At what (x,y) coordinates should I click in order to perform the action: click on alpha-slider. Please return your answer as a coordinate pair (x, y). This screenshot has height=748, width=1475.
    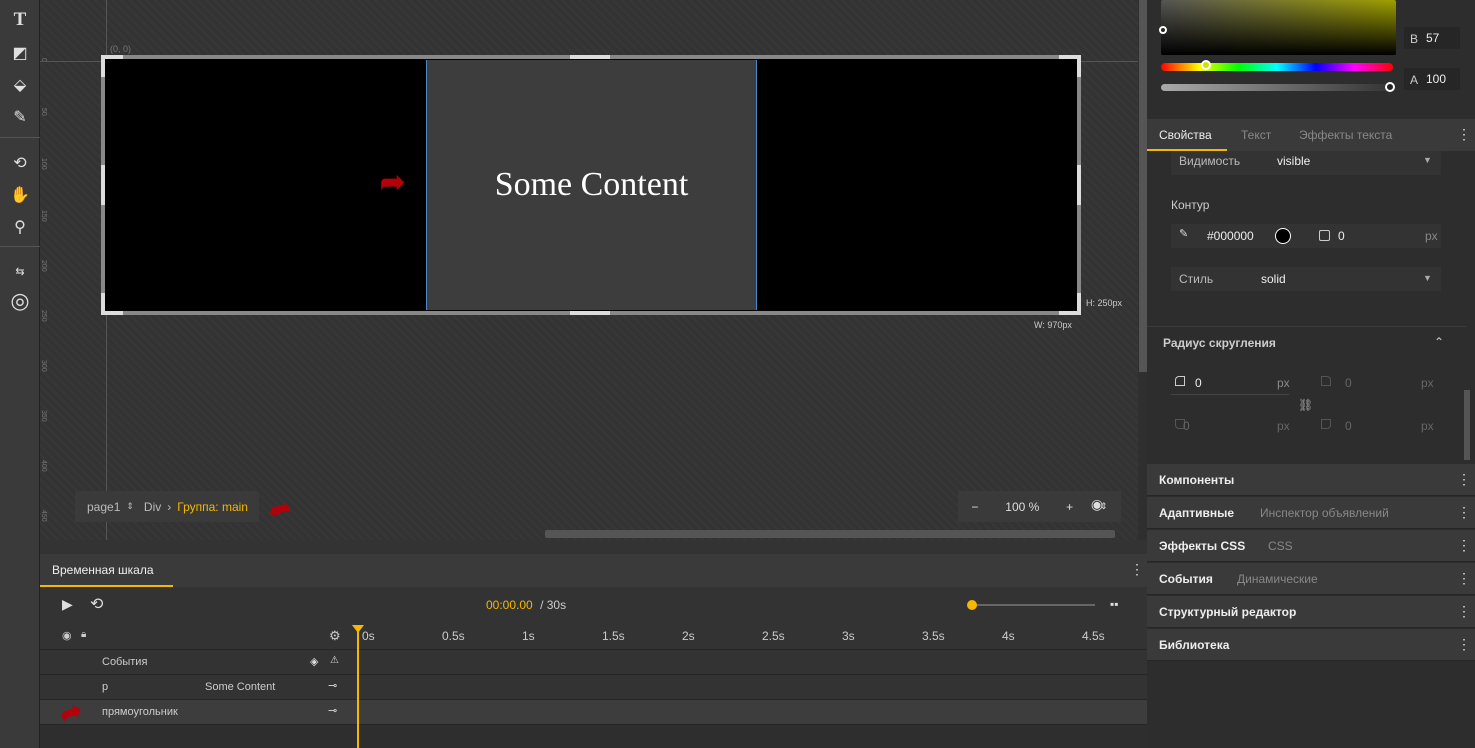
    Looking at the image, I should click on (1277, 87).